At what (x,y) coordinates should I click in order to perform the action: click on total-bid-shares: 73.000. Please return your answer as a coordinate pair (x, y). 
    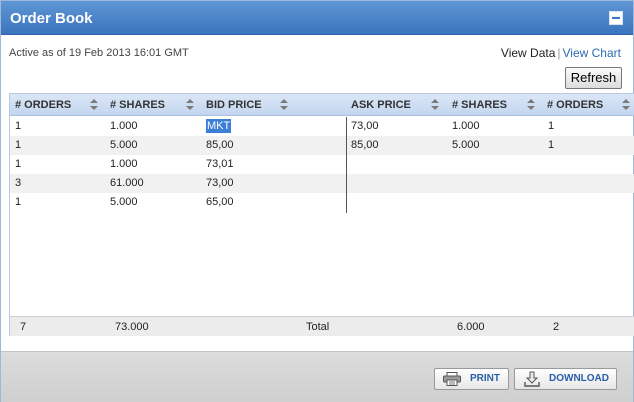
    Looking at the image, I should click on (132, 327).